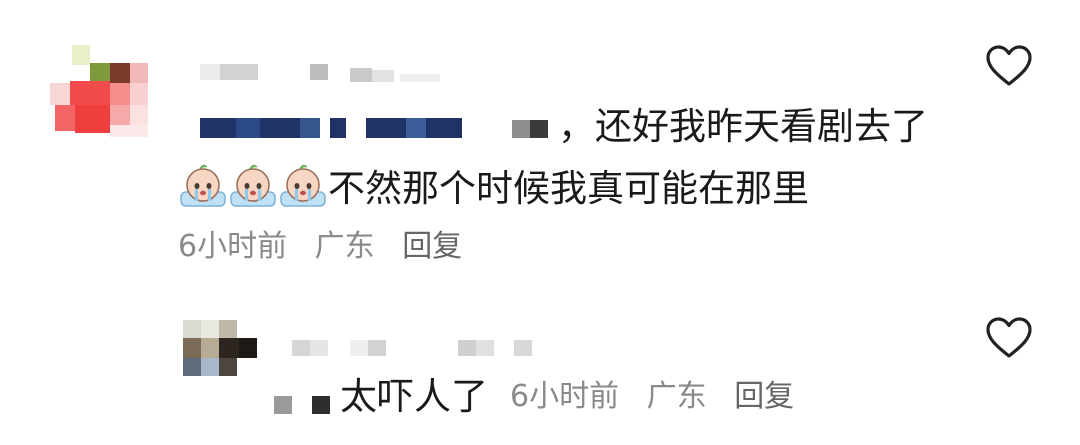 Image resolution: width=1080 pixels, height=445 pixels. Describe the element at coordinates (414, 396) in the screenshot. I see `comment-text: 太吓人了` at that location.